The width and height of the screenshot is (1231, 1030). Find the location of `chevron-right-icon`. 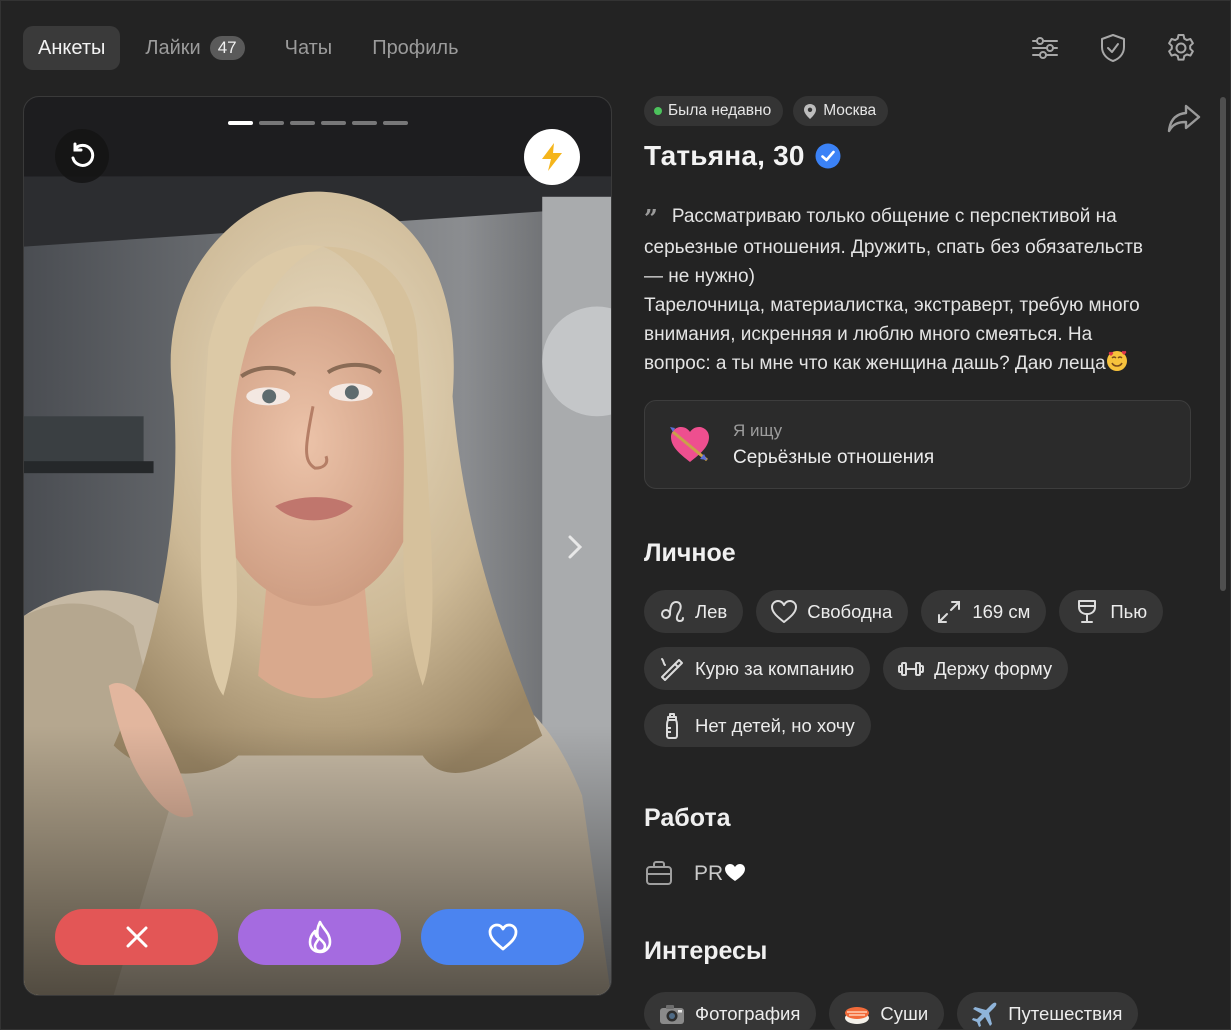

chevron-right-icon is located at coordinates (575, 547).